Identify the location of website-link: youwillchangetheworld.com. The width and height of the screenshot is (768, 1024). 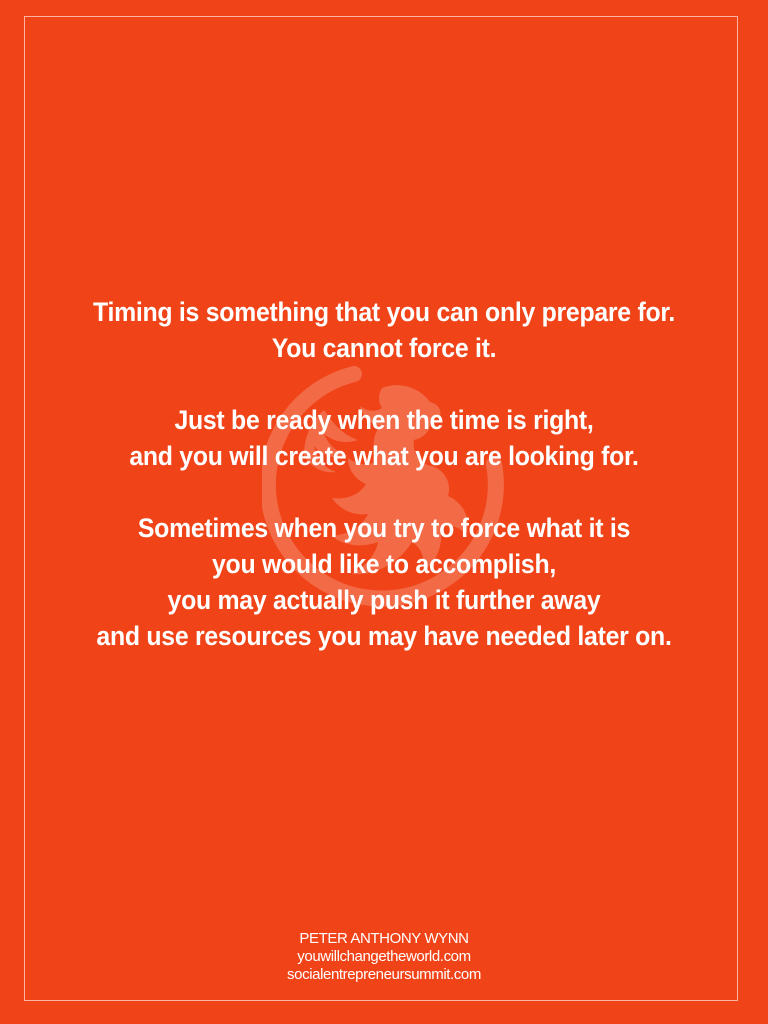
(384, 957).